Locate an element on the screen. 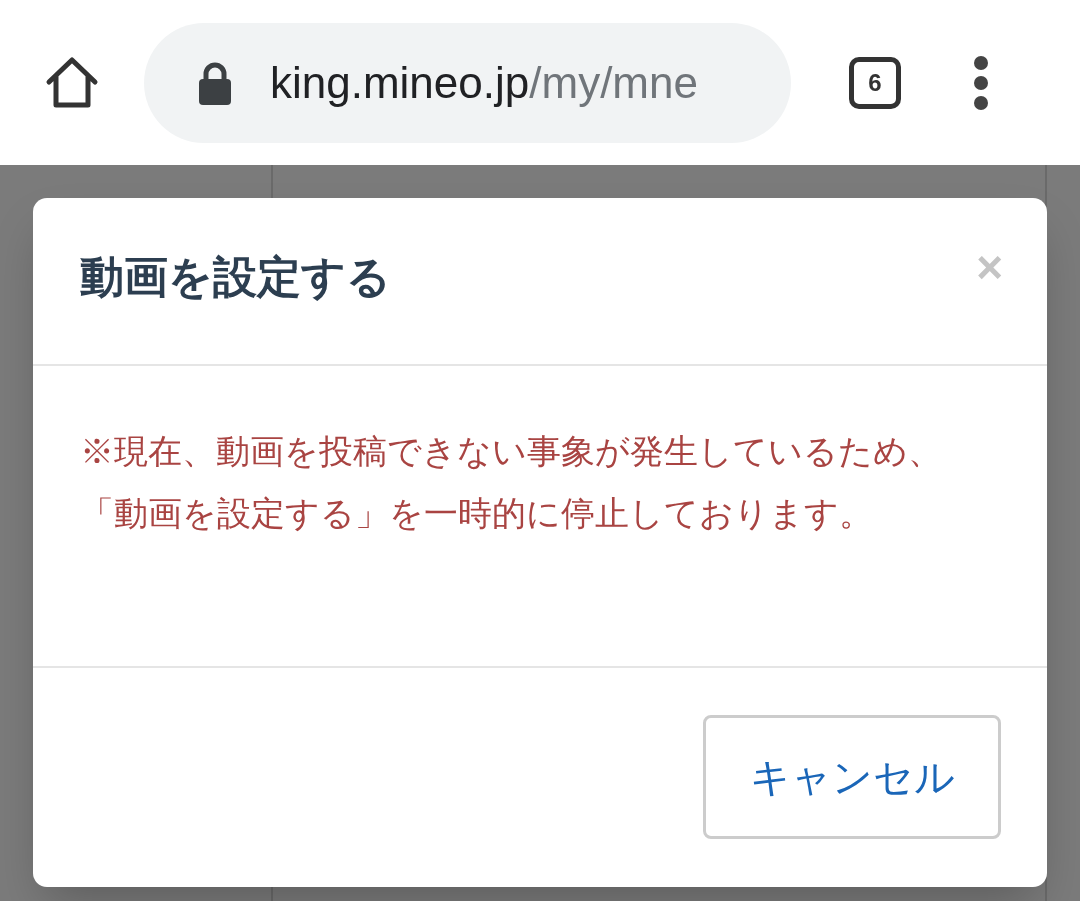  lock-icon is located at coordinates (215, 82).